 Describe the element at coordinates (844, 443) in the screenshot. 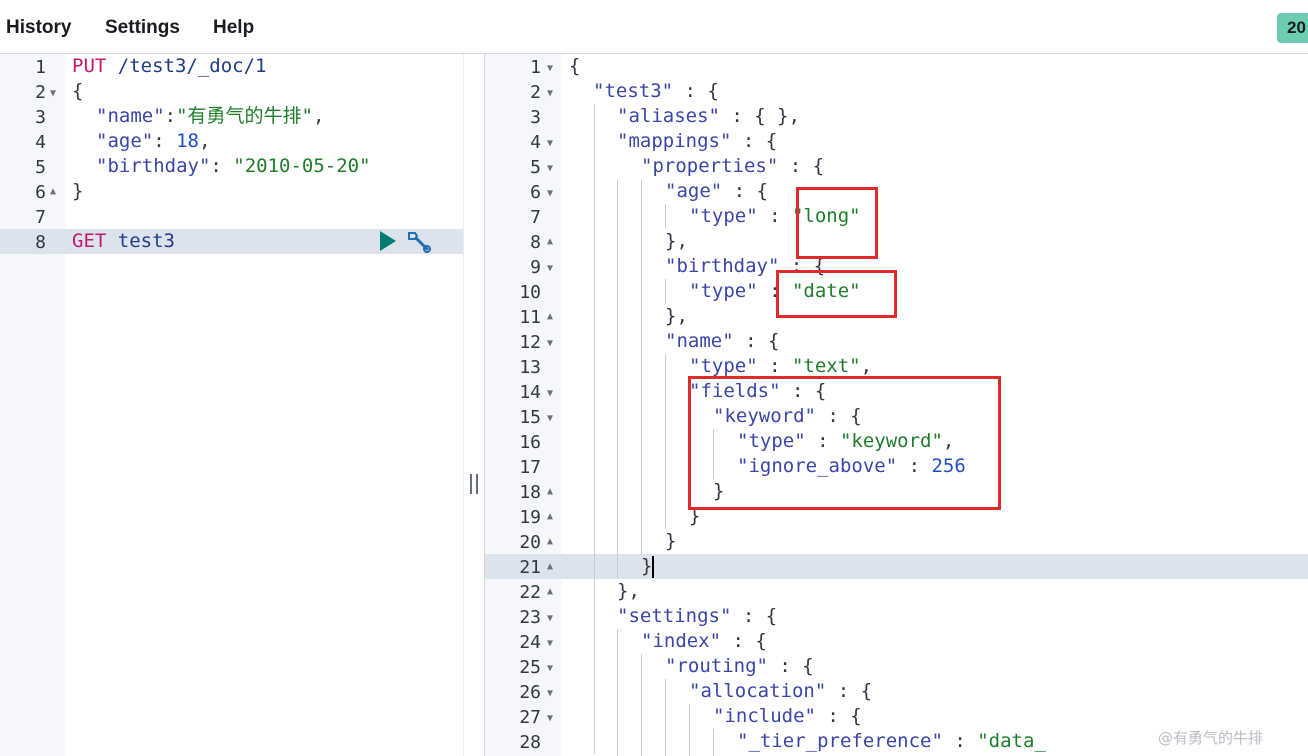

I see `highlight-box-fields` at that location.